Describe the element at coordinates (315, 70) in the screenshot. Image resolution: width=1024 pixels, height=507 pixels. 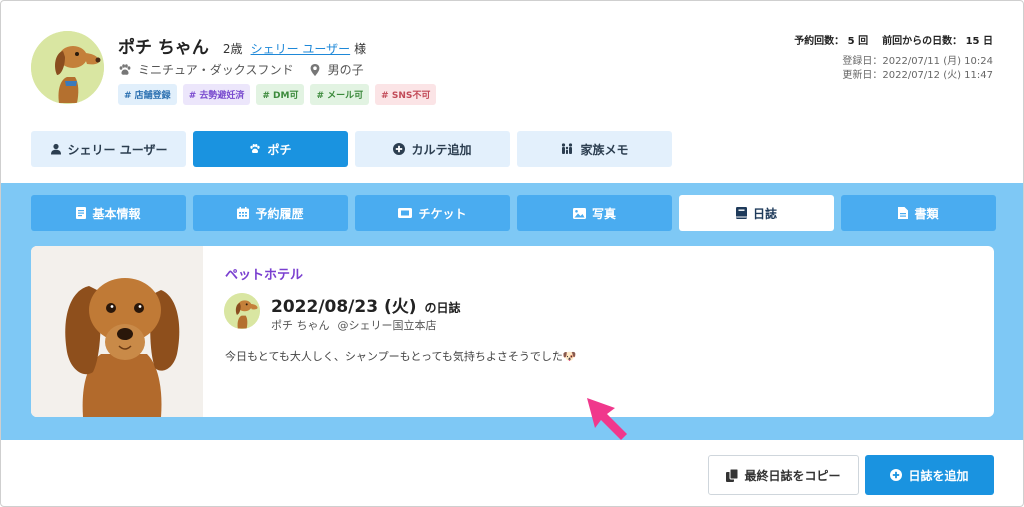
I see `location-pin-icon` at that location.